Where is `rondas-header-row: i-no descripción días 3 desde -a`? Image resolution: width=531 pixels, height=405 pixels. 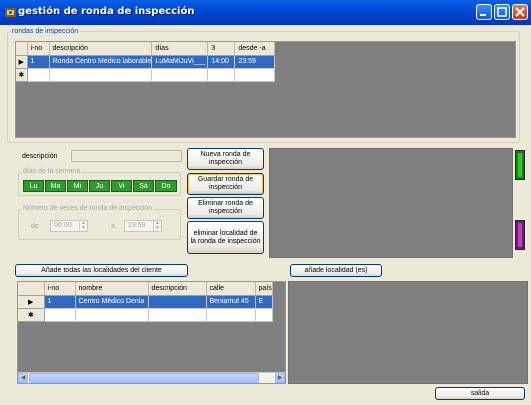 rondas-header-row: i-no descripción días 3 desde -a is located at coordinates (146, 49).